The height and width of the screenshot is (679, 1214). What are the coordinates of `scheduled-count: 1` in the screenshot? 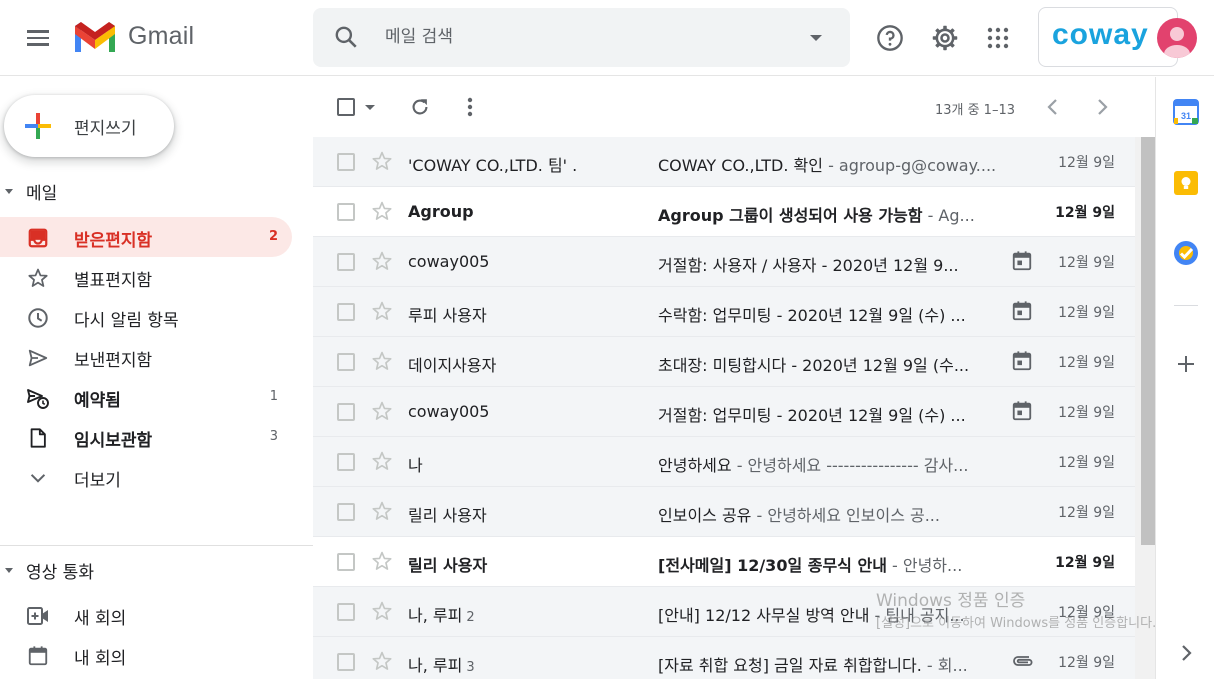 It's located at (273, 396).